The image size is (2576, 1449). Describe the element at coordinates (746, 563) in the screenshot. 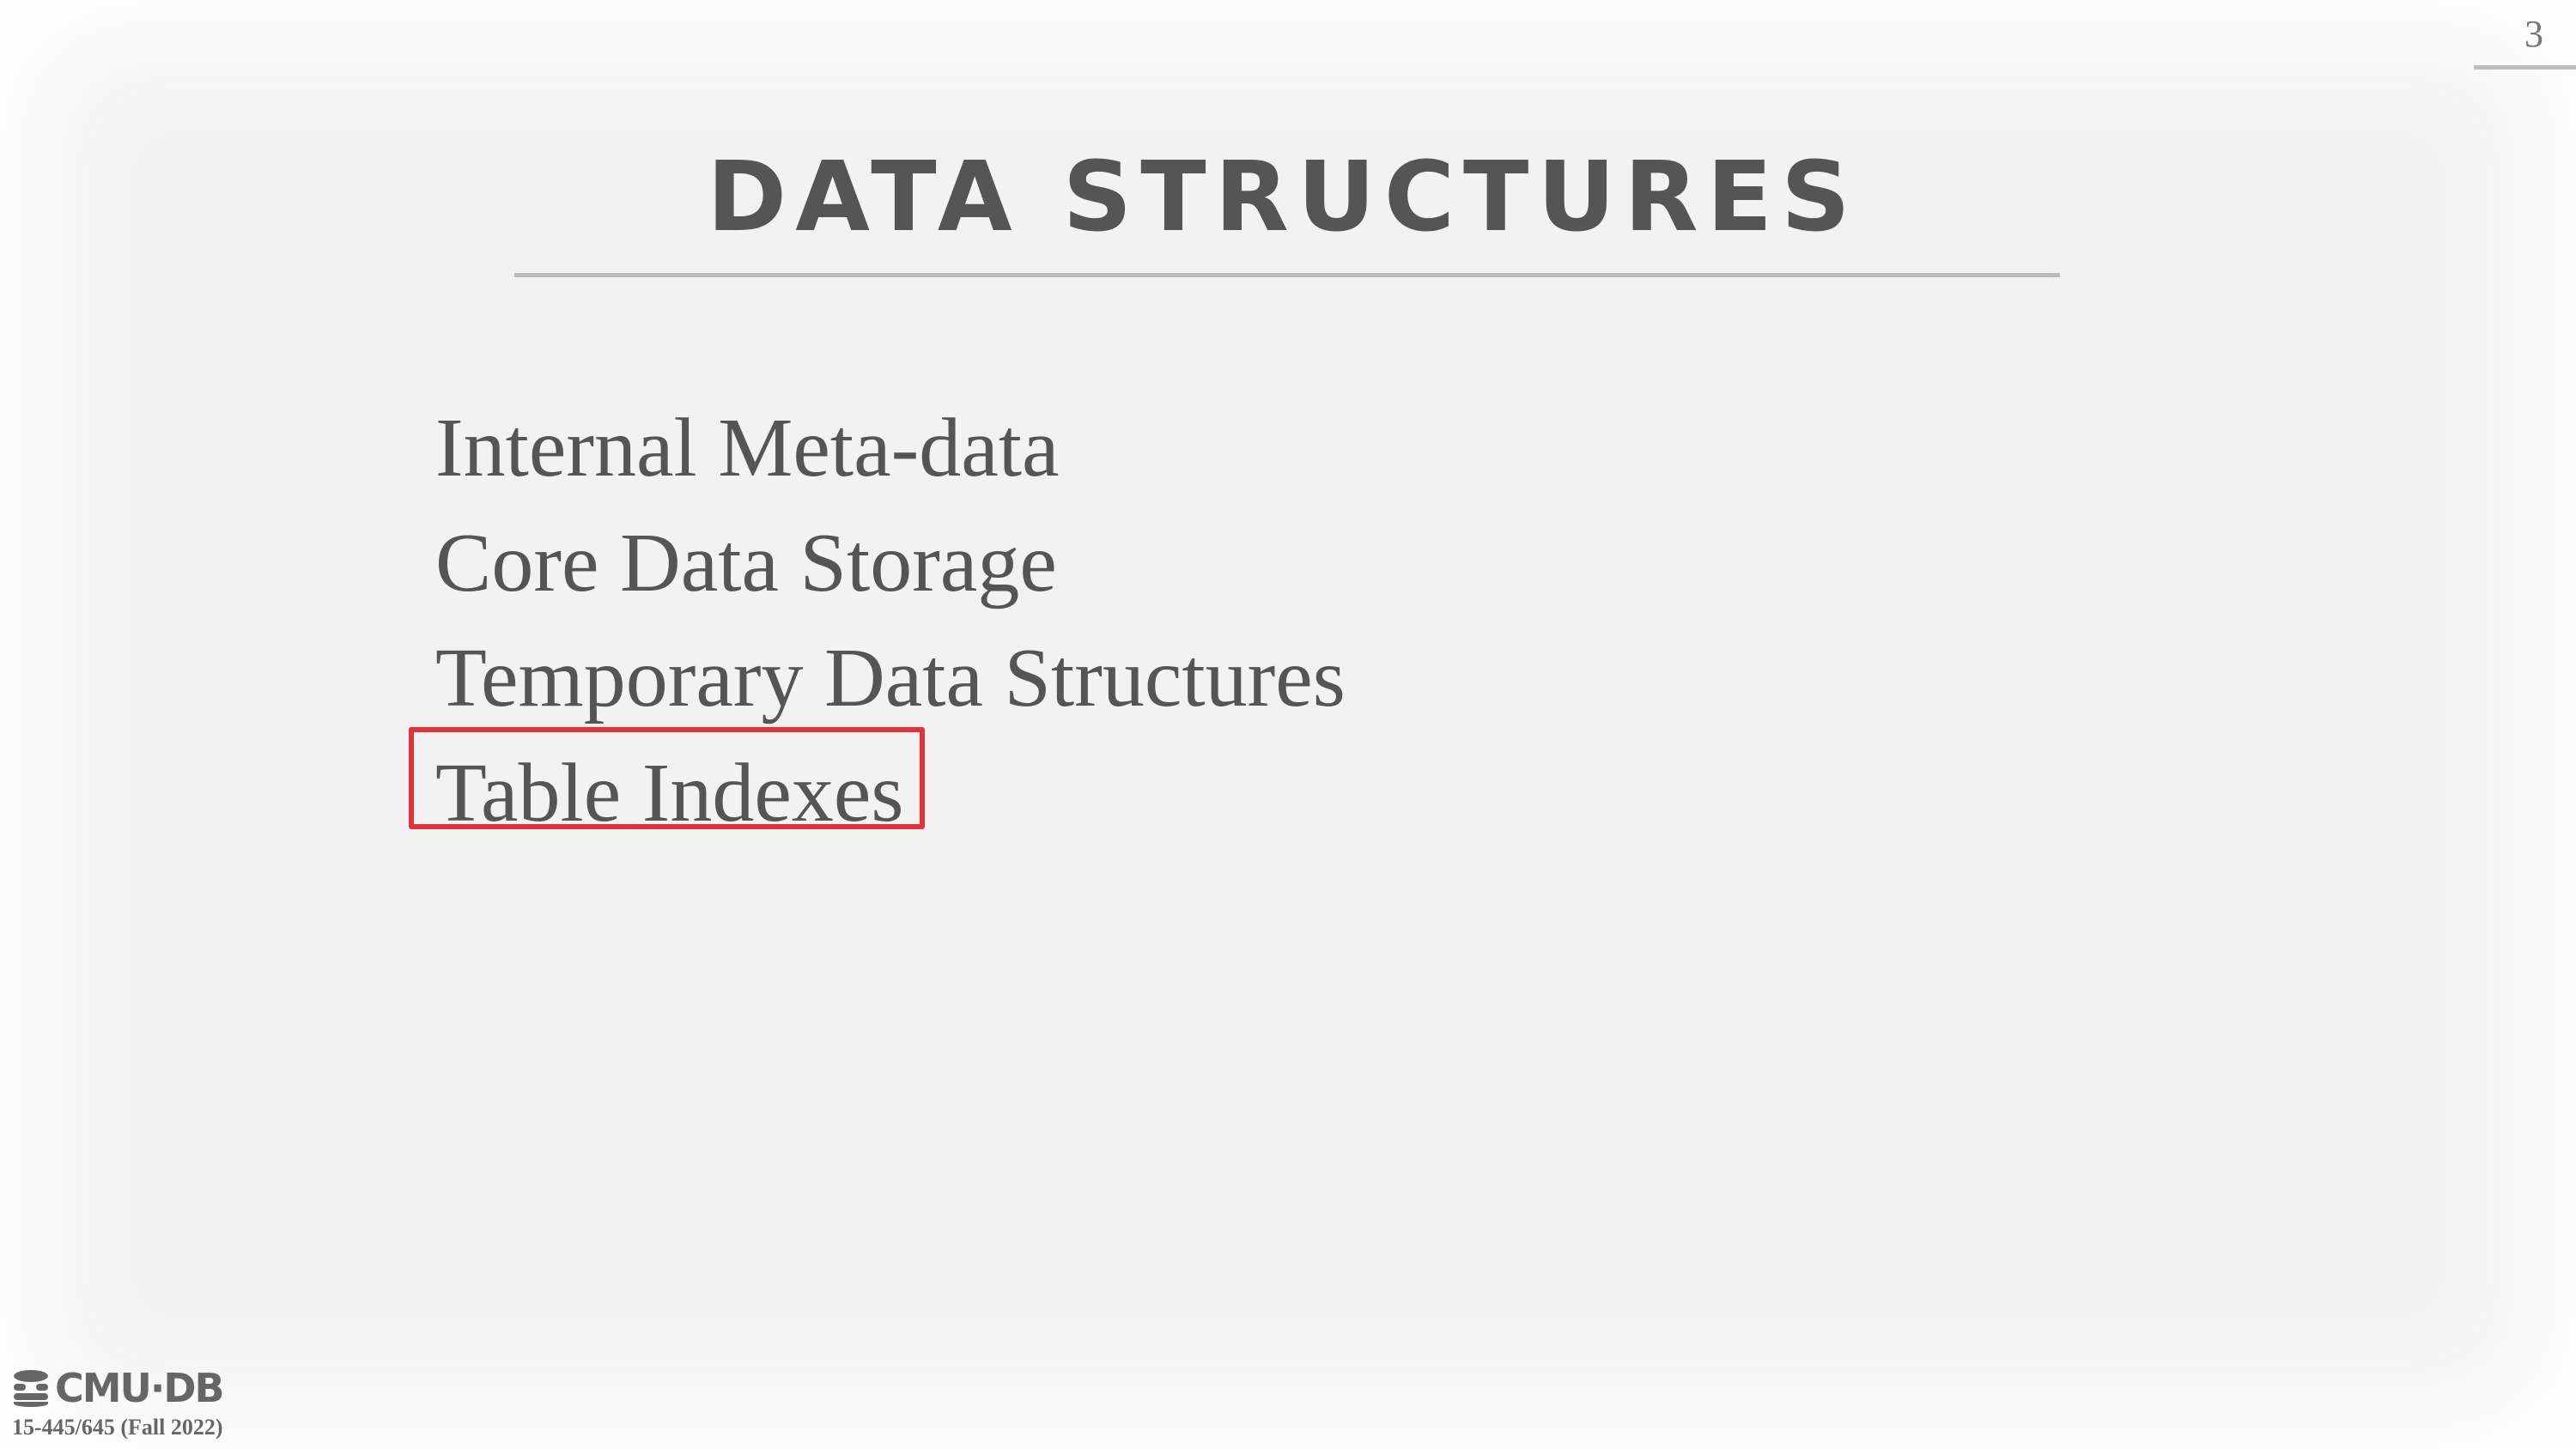

I see `bullet-item: Core Data Storage` at that location.